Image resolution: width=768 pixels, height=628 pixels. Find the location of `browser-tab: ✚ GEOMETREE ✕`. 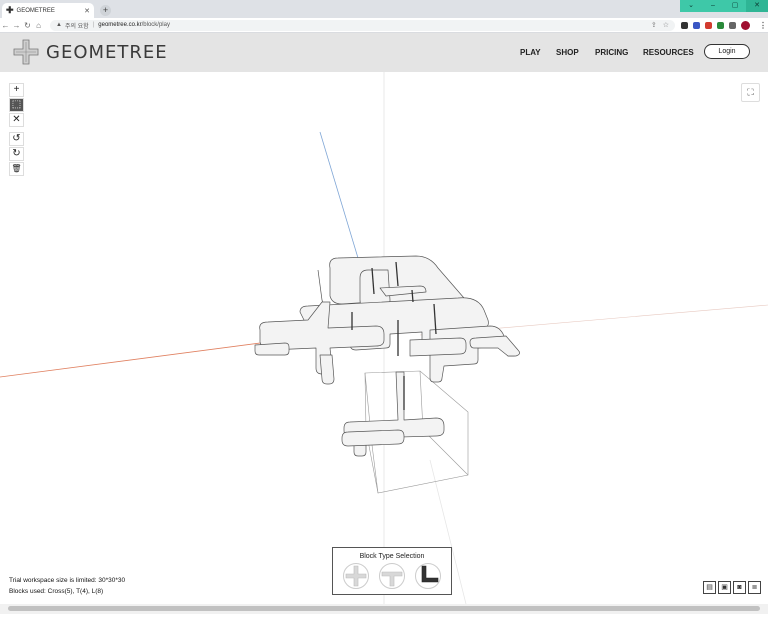

browser-tab: ✚ GEOMETREE ✕ is located at coordinates (48, 10).